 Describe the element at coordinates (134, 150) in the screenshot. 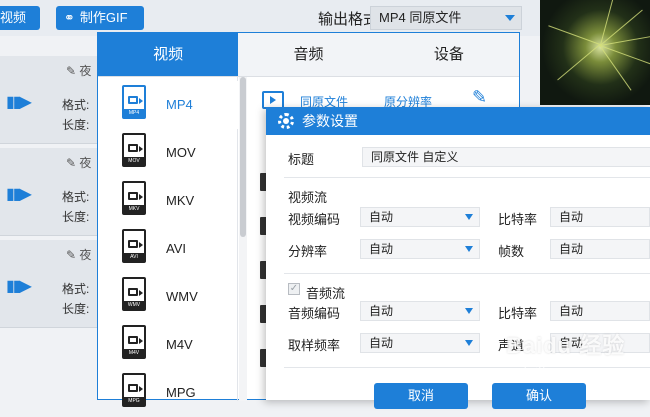

I see `video-file-icon: MOV` at that location.